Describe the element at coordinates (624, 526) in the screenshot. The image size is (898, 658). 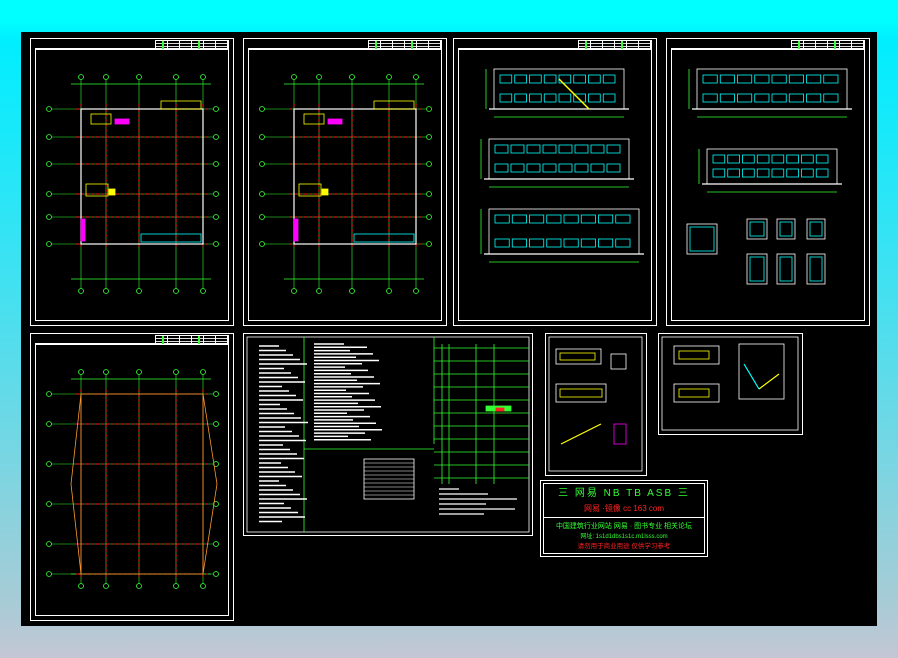
I see `note-description: 中国建筑行业网站 网易 · 图书专业 相关论坛` at that location.